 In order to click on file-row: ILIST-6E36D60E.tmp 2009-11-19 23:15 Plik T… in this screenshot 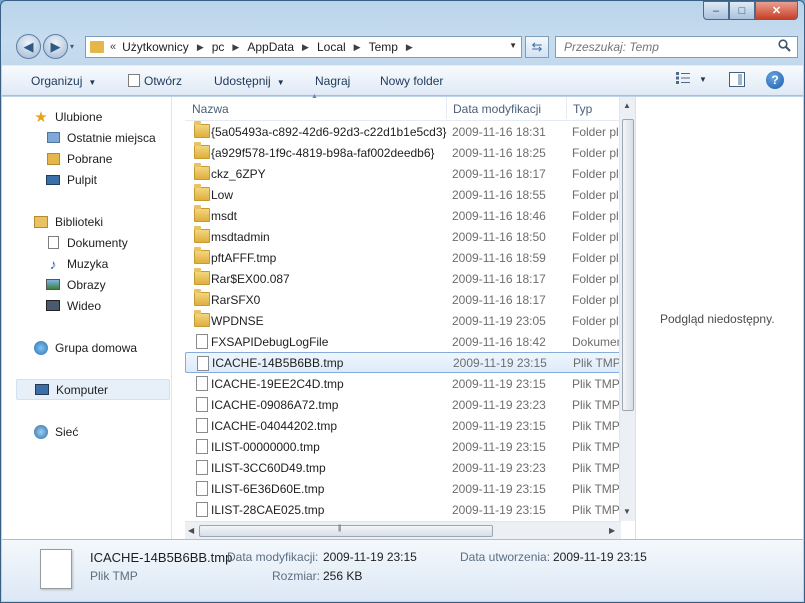, I will do `click(403, 488)`.